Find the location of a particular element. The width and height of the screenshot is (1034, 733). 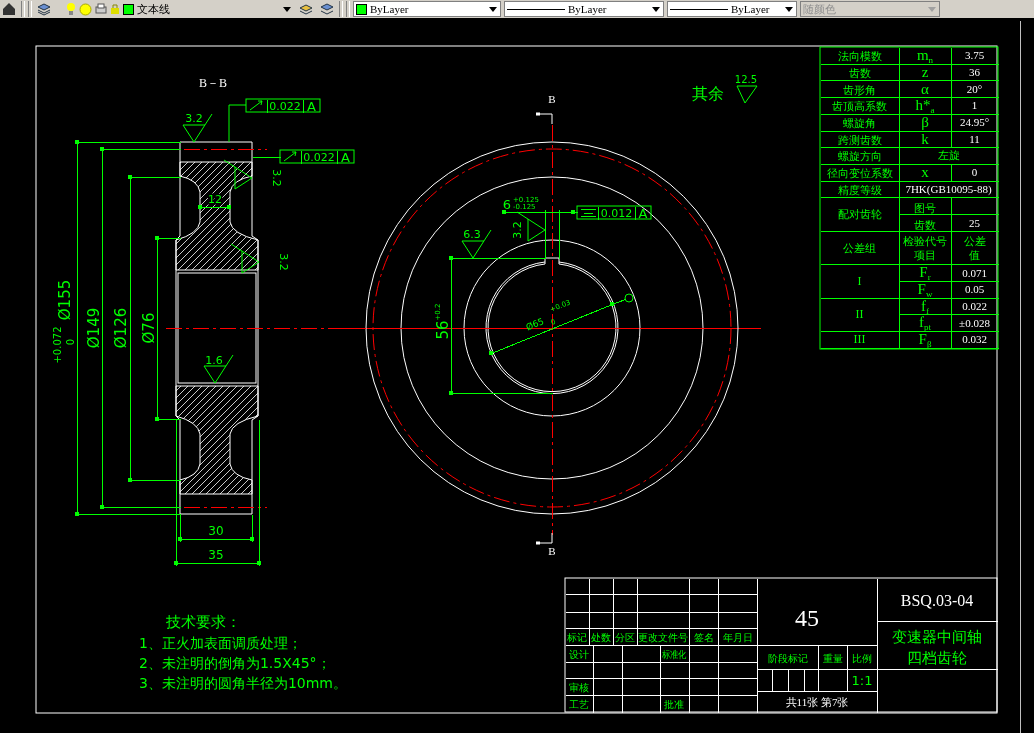

house-icon is located at coordinates (9, 9).